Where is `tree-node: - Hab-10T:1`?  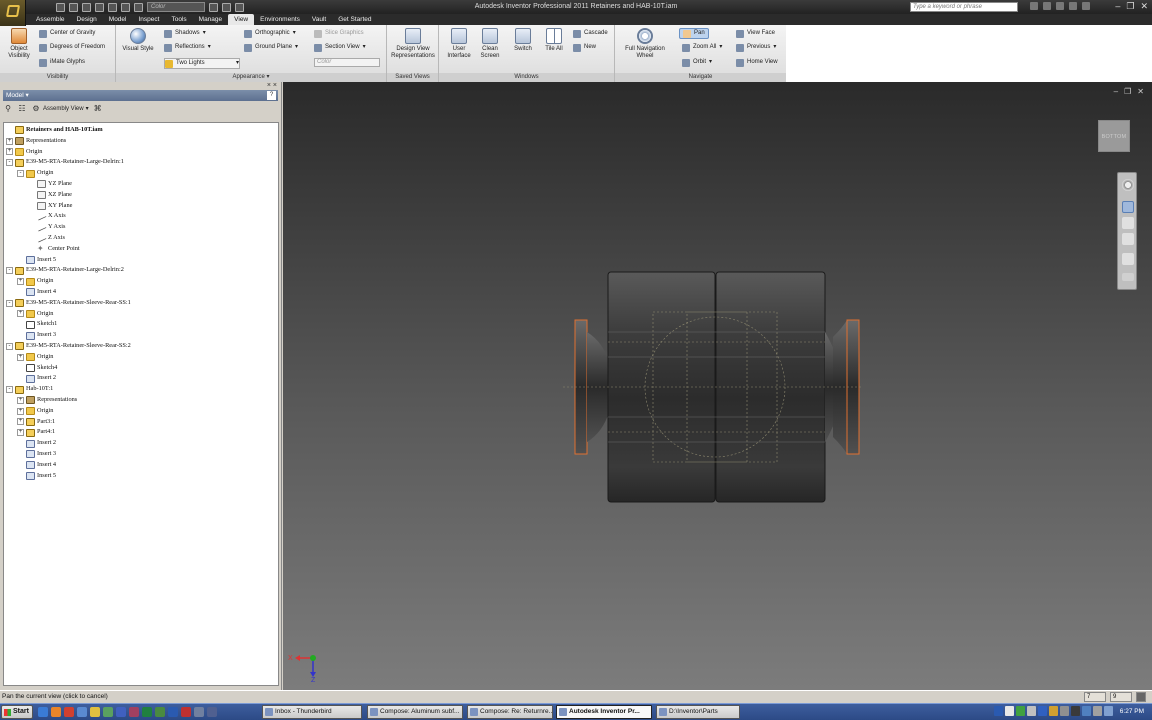 tree-node: - Hab-10T:1 is located at coordinates (29, 389).